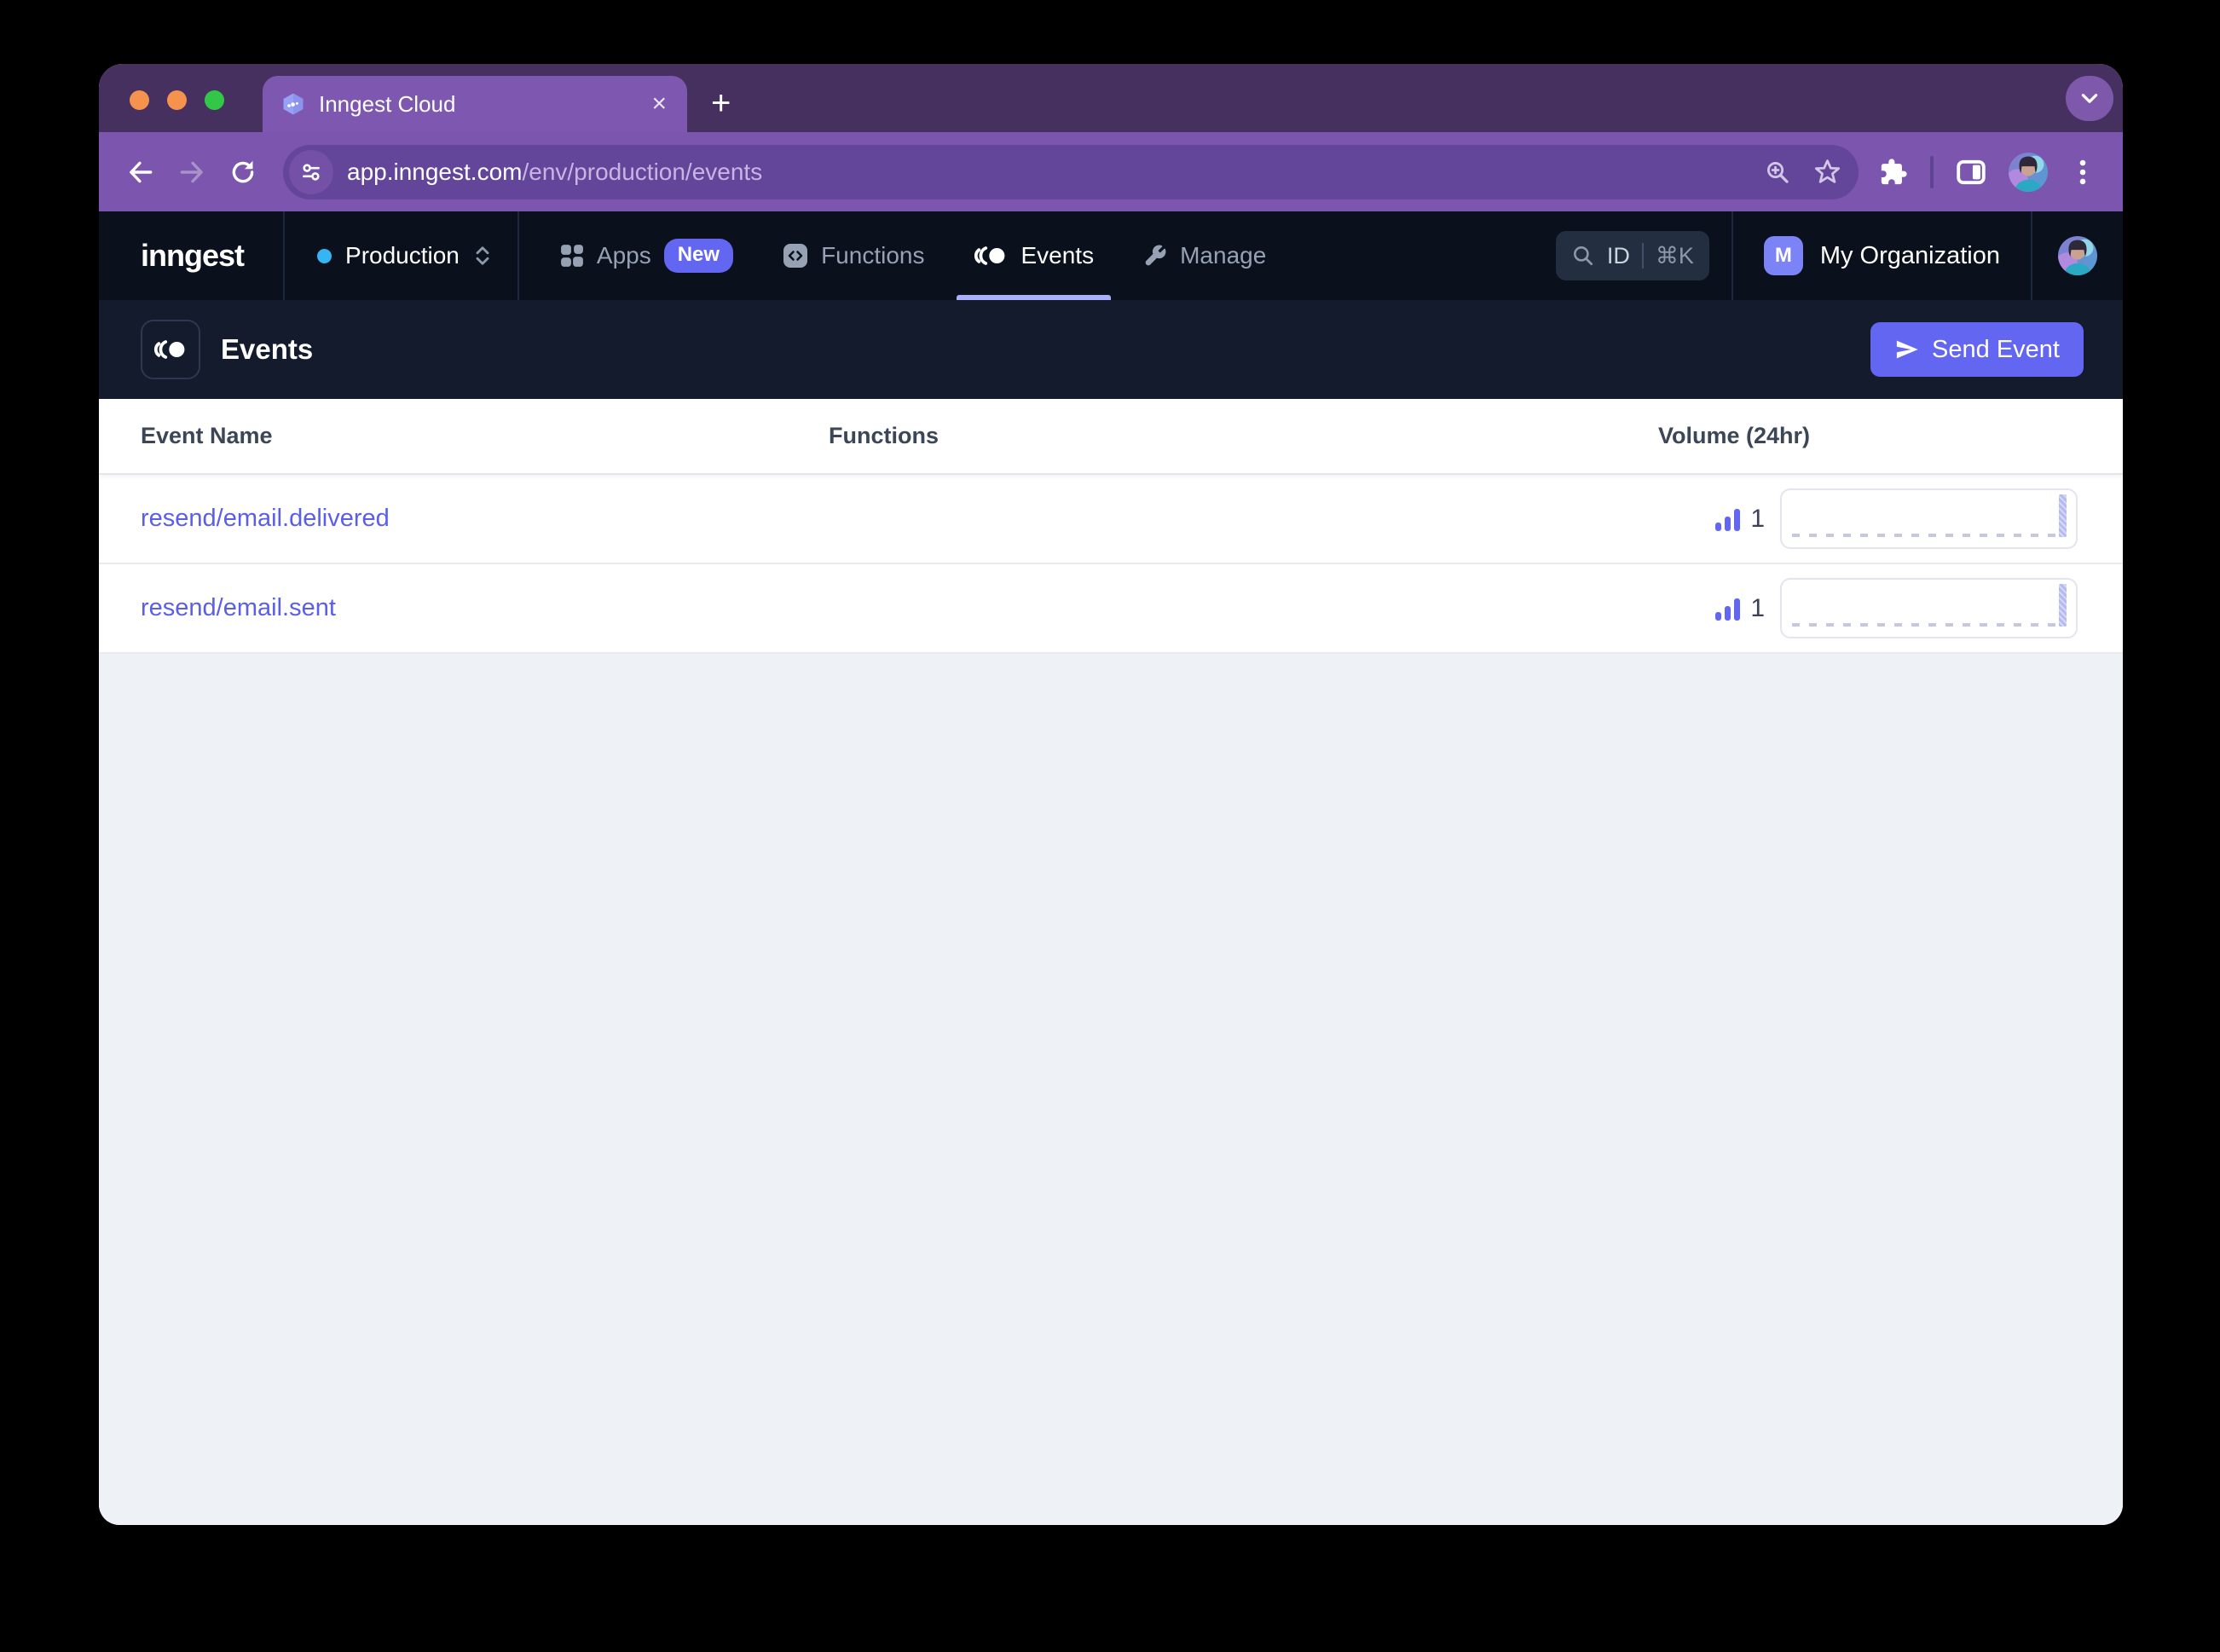 Image resolution: width=2220 pixels, height=1652 pixels. Describe the element at coordinates (191, 172) in the screenshot. I see `forward-button` at that location.